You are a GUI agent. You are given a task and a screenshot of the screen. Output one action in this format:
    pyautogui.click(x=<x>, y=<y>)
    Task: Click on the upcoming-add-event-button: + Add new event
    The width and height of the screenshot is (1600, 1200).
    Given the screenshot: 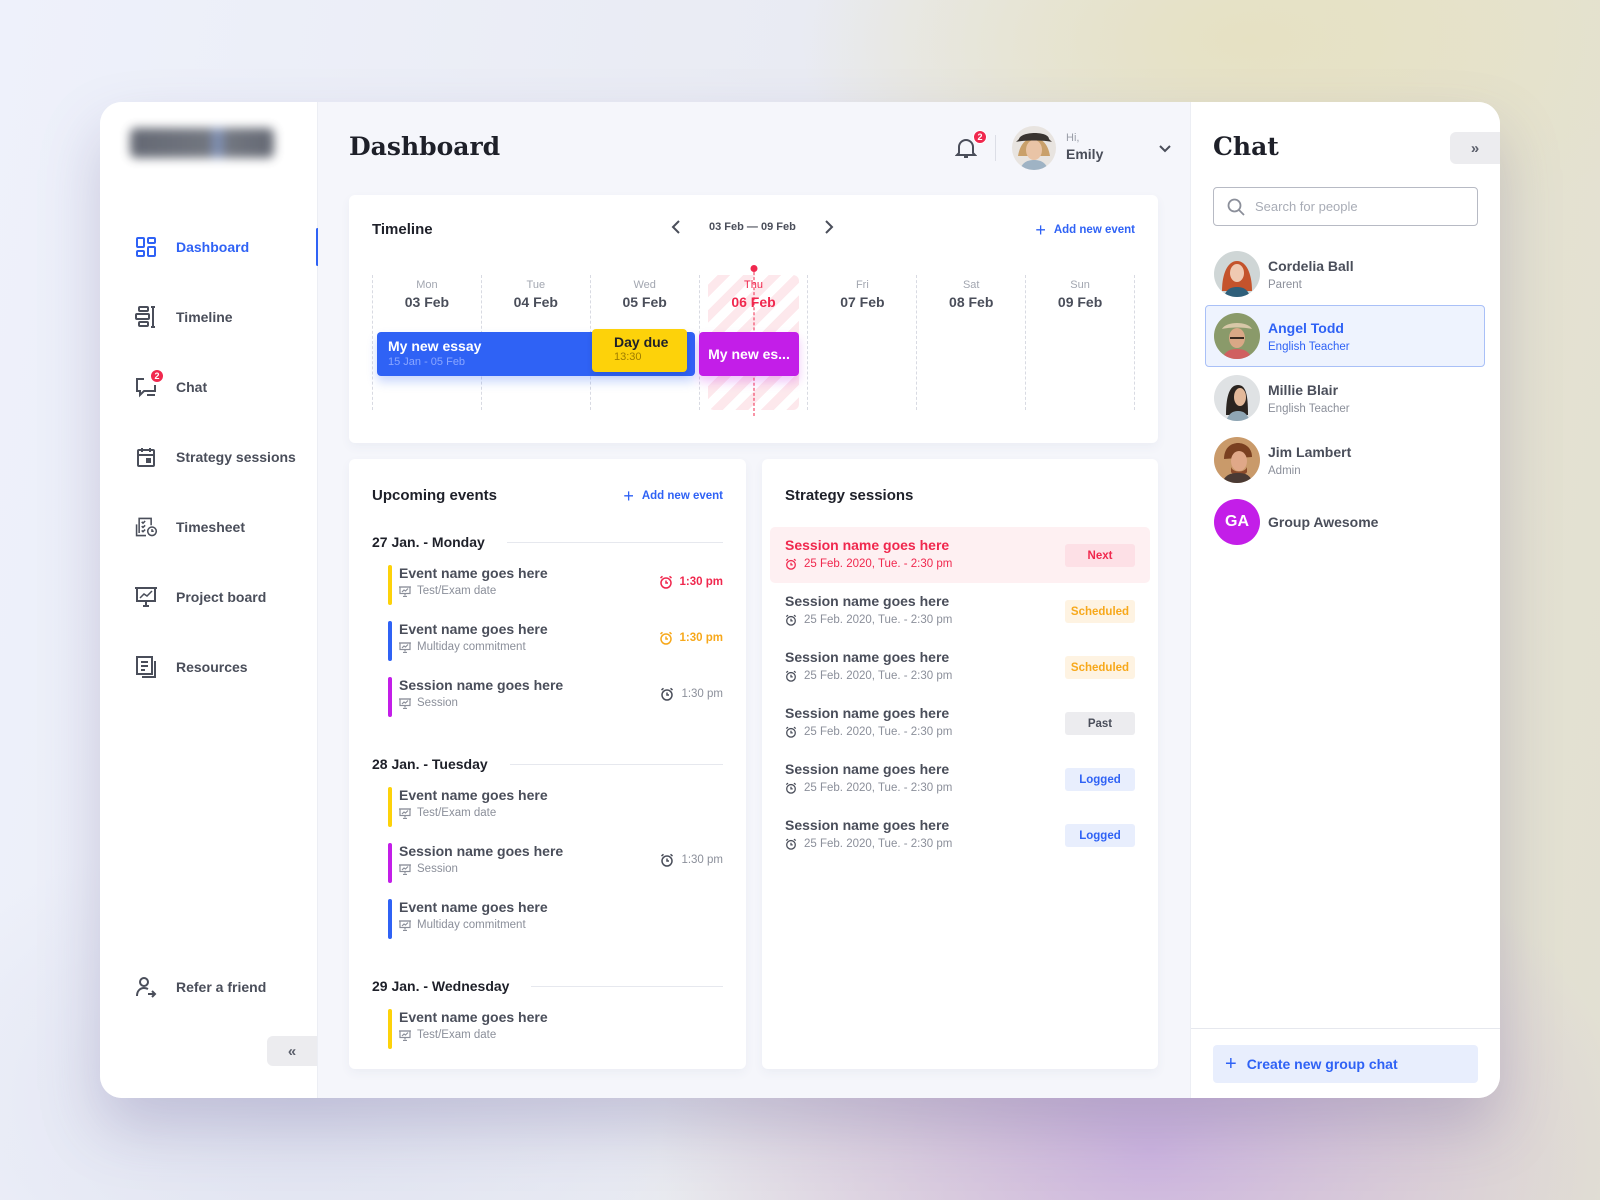 What is the action you would take?
    pyautogui.click(x=673, y=496)
    